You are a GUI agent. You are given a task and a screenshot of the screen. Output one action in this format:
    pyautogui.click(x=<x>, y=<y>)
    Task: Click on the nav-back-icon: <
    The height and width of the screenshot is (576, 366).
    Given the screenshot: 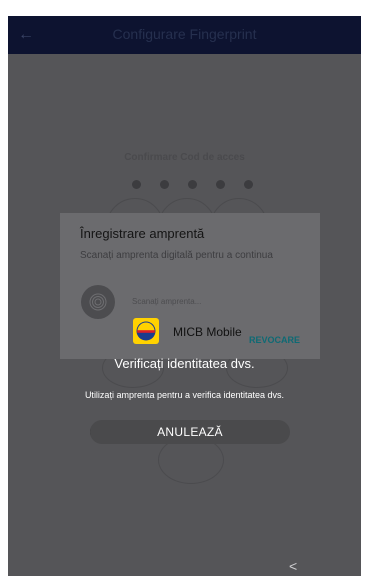 What is the action you would take?
    pyautogui.click(x=293, y=566)
    